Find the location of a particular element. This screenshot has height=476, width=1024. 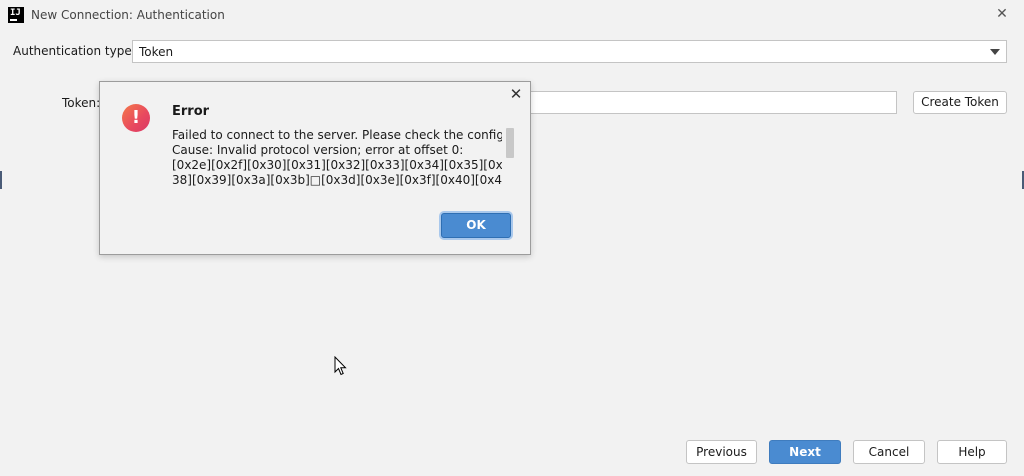

next-button: Next is located at coordinates (805, 452).